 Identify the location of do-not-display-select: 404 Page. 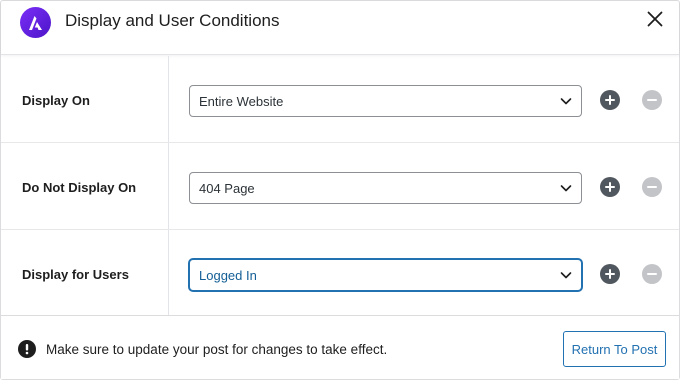
(385, 188).